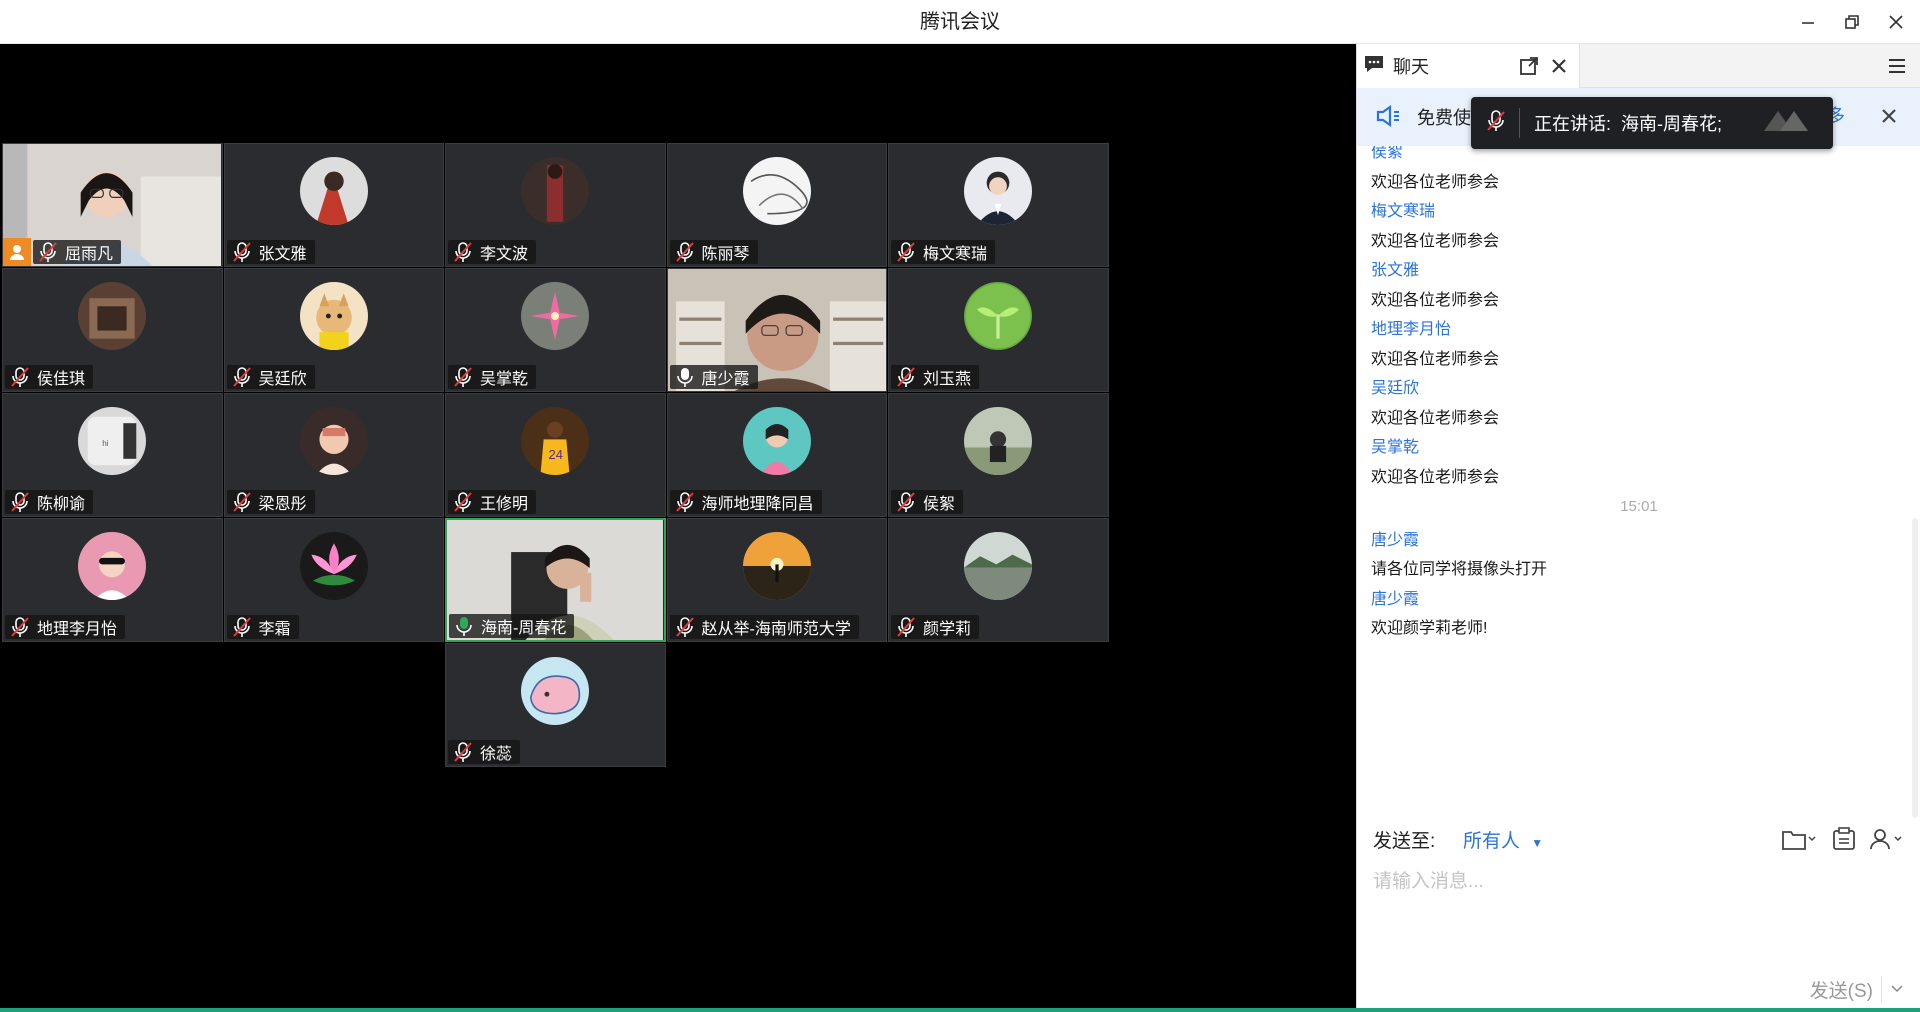  I want to click on send-to-label: 发送至:, so click(1404, 841).